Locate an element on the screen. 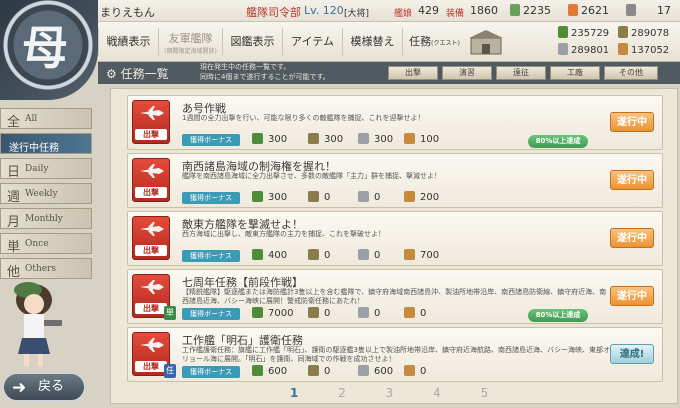 The width and height of the screenshot is (680, 408). instant-build-counter: 2621 is located at coordinates (588, 10).